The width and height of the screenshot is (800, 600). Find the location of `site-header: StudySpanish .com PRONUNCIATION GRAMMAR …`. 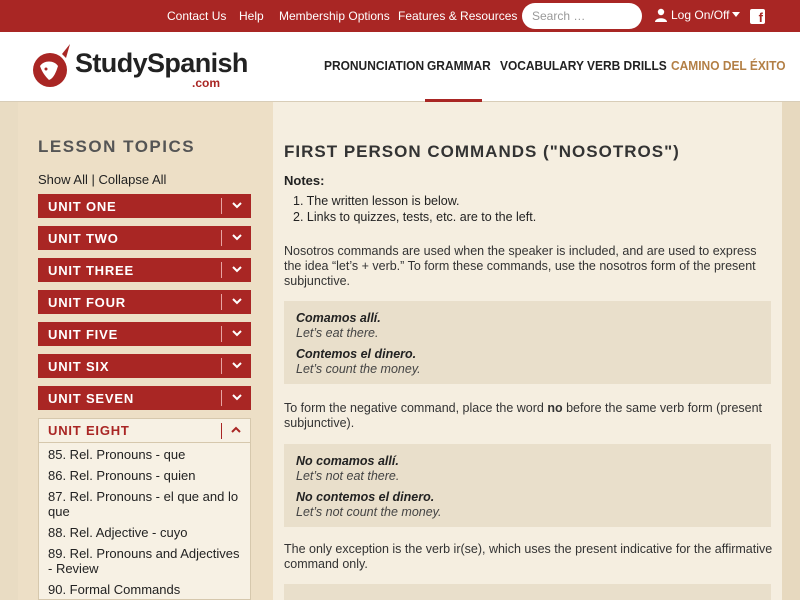

site-header: StudySpanish .com PRONUNCIATION GRAMMAR … is located at coordinates (400, 67).